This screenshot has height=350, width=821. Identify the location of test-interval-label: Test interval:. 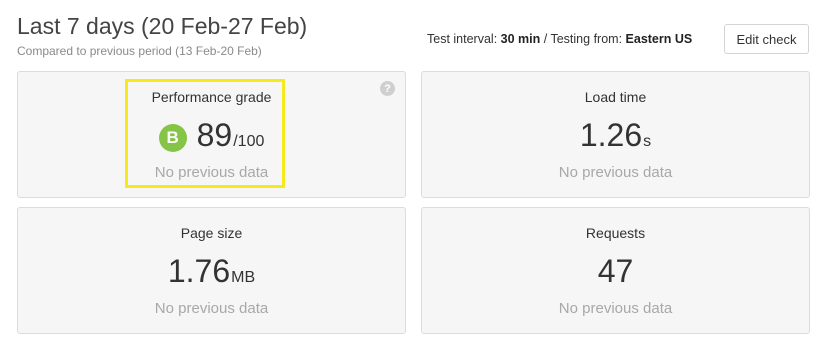
(462, 39).